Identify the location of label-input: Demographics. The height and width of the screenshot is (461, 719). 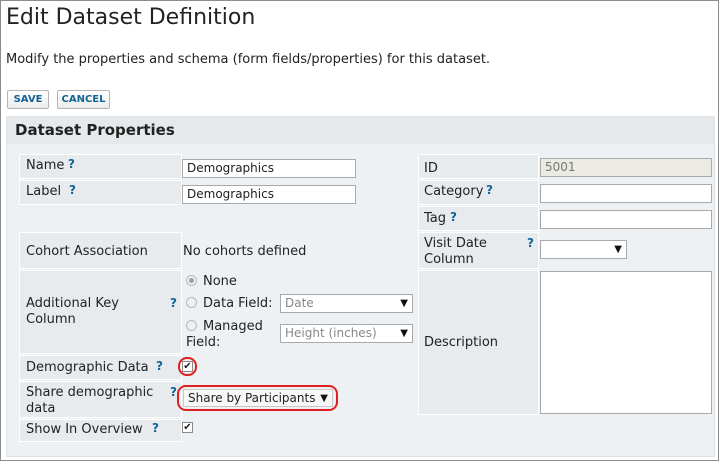
(269, 194).